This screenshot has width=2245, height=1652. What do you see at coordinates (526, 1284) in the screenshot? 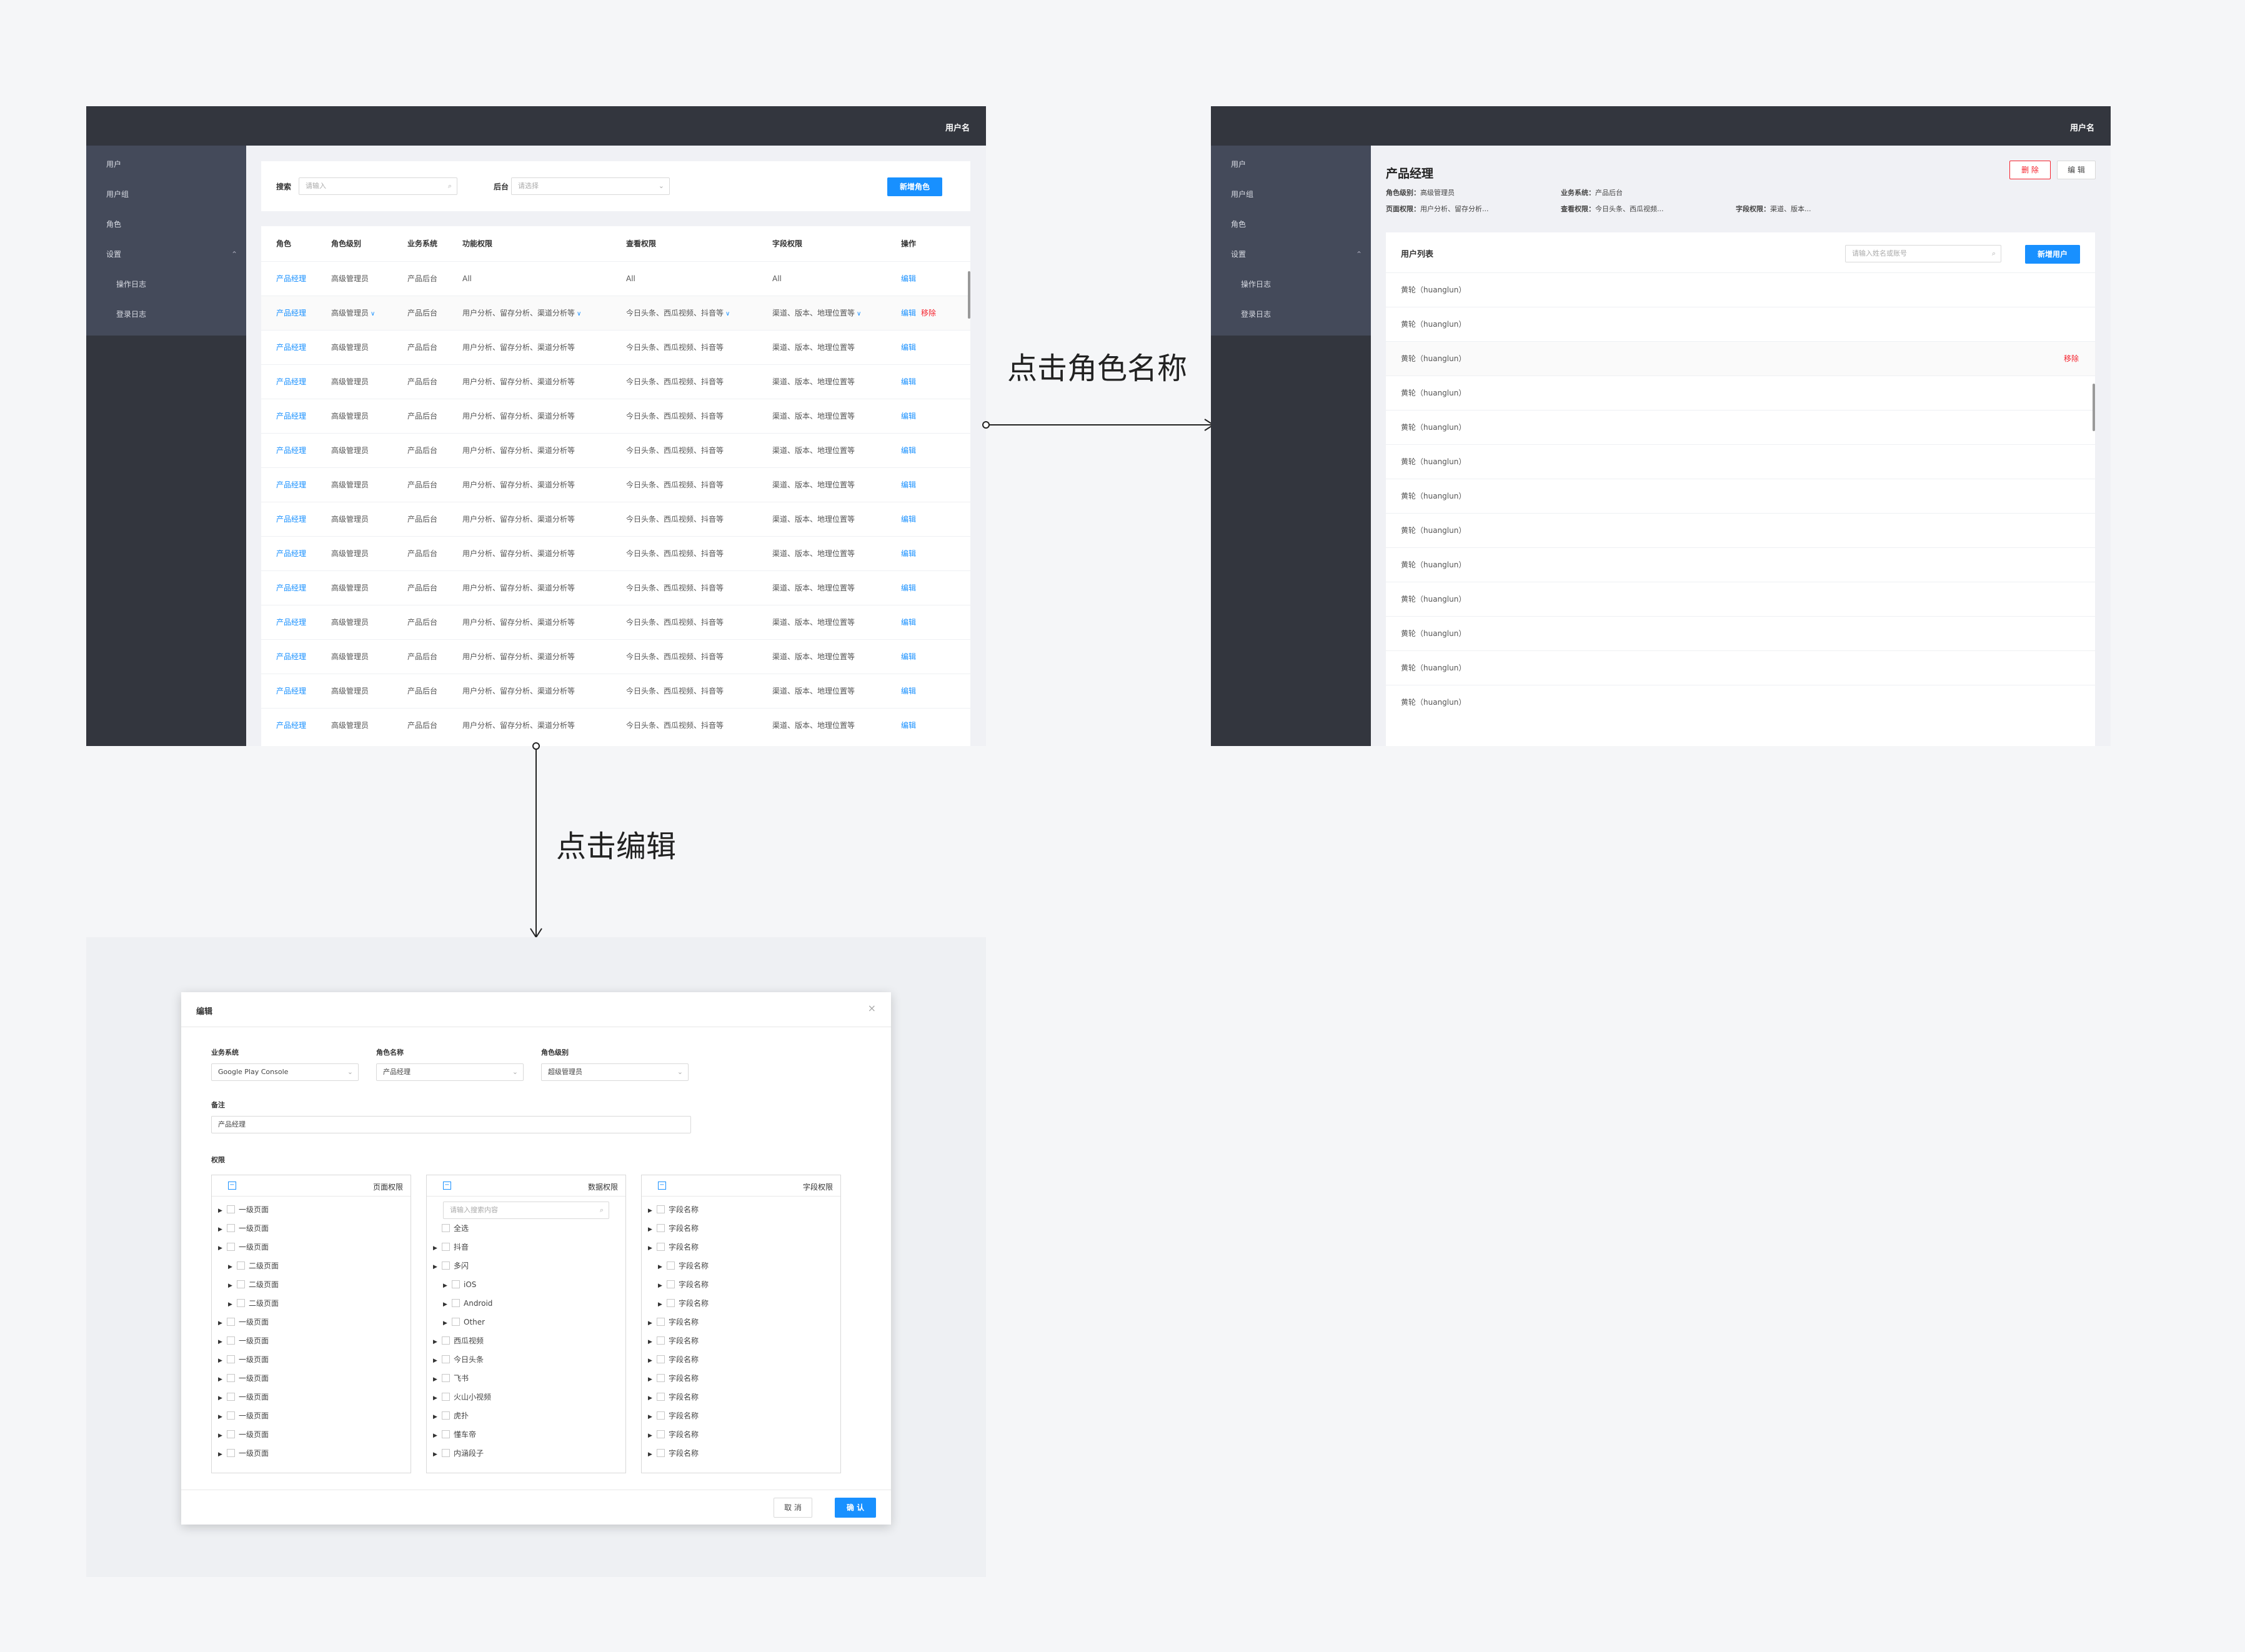
I see `tree-node: ▶ iOS` at bounding box center [526, 1284].